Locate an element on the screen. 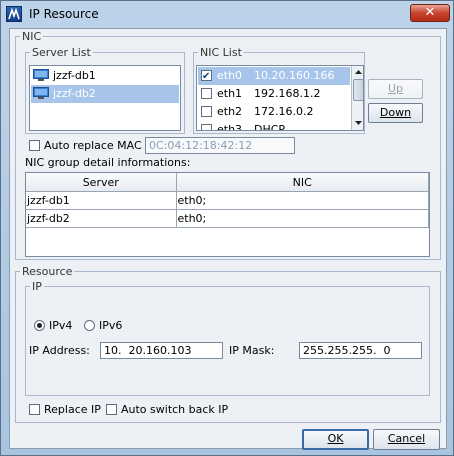 This screenshot has height=456, width=454. server-list-legend: Server List is located at coordinates (61, 52).